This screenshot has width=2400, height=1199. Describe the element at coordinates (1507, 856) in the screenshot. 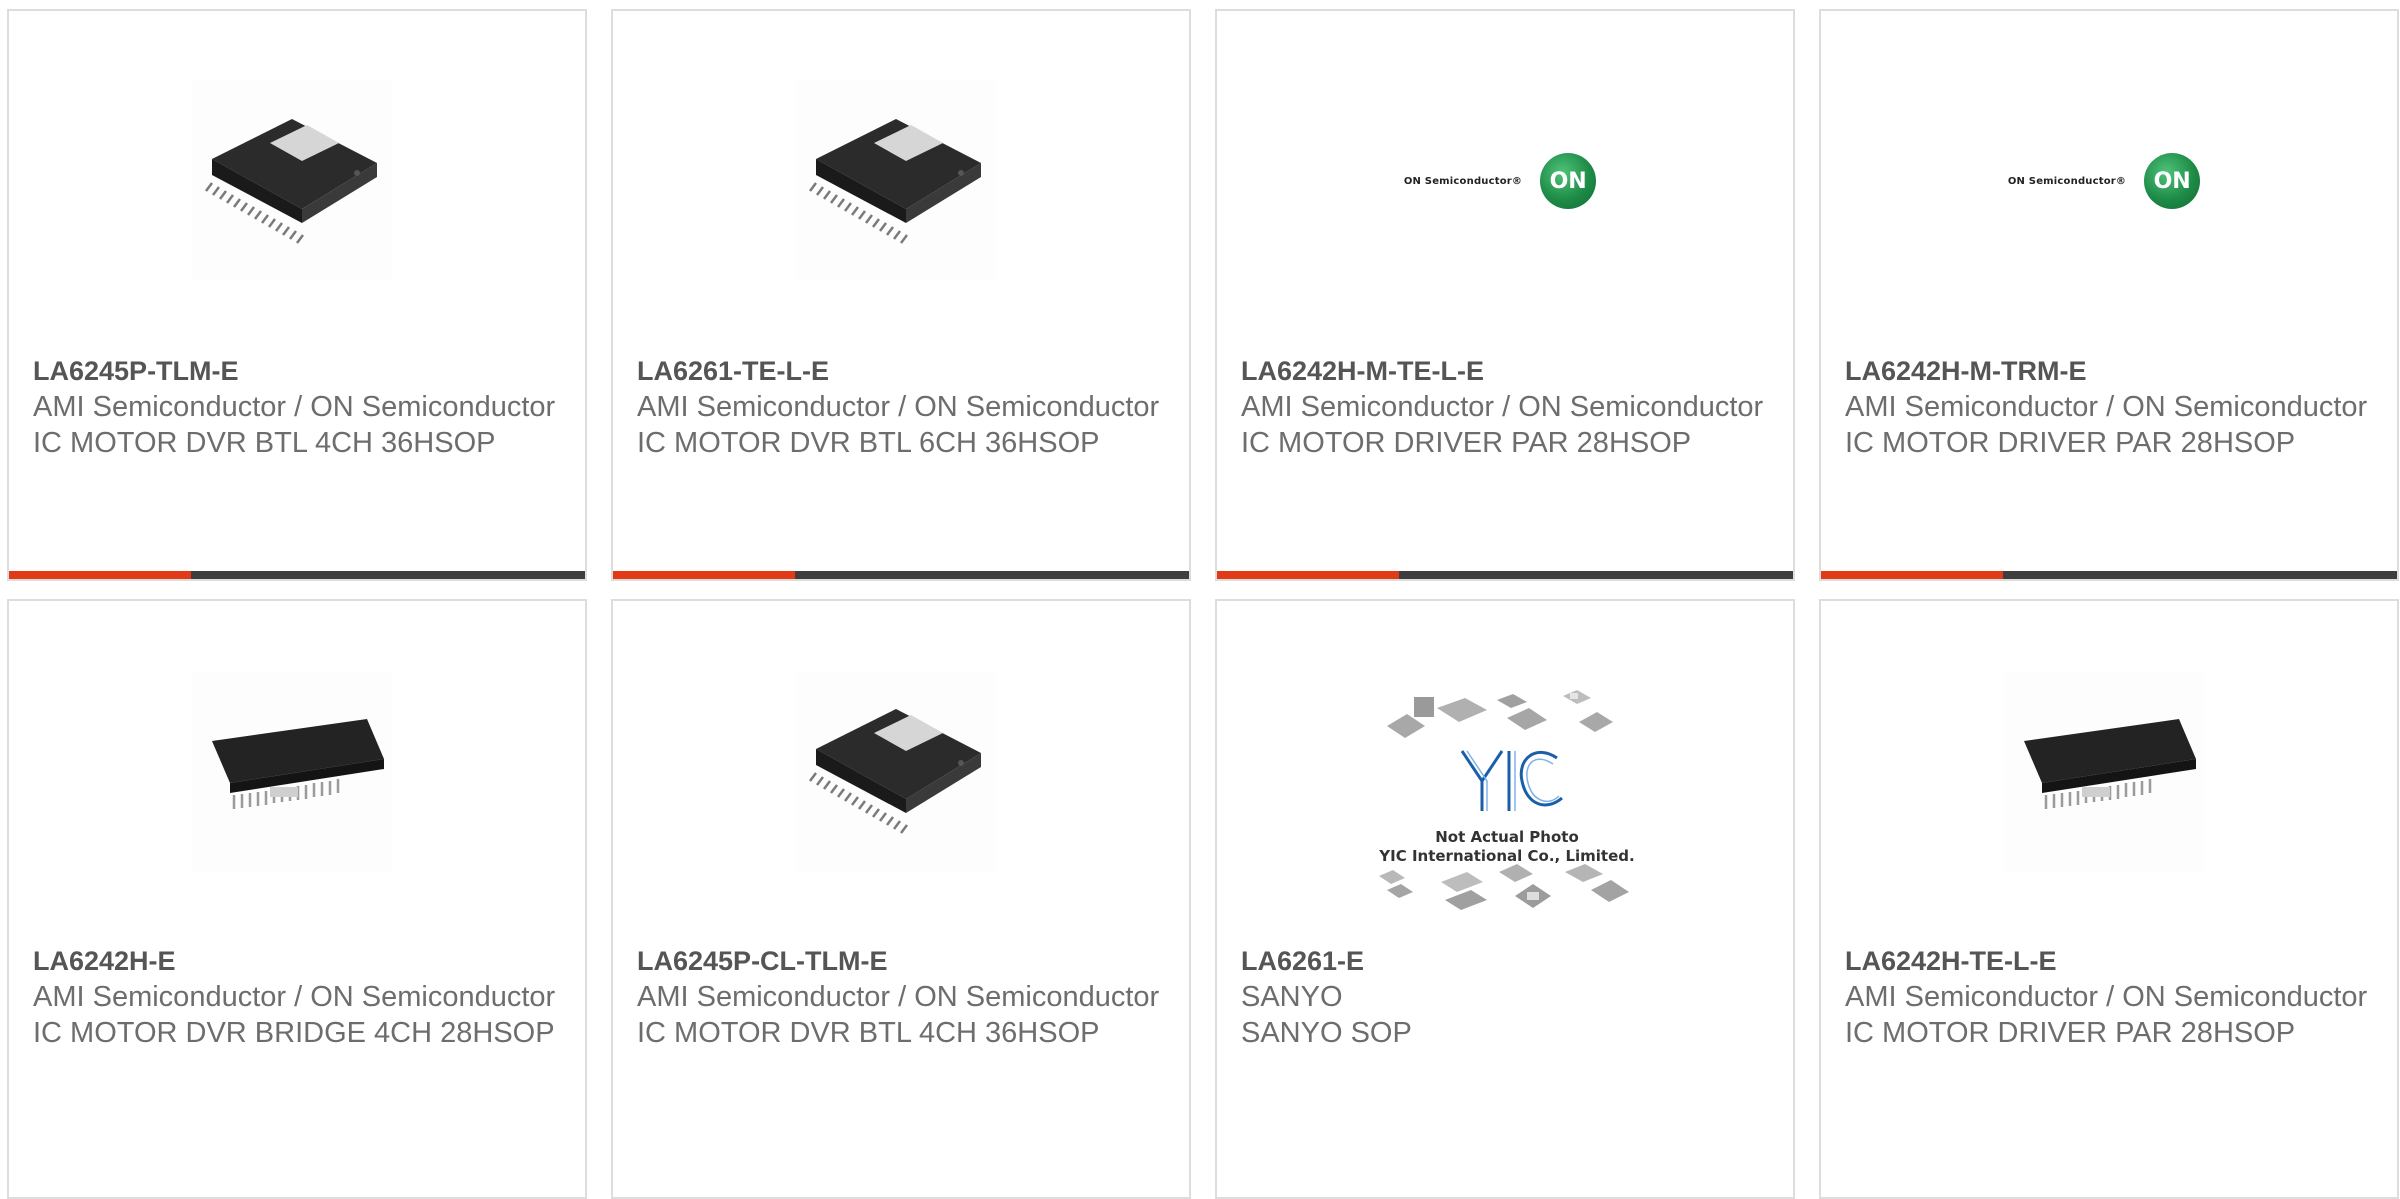

I see `yic-caption-line2: YIC International Co., Limited.` at that location.